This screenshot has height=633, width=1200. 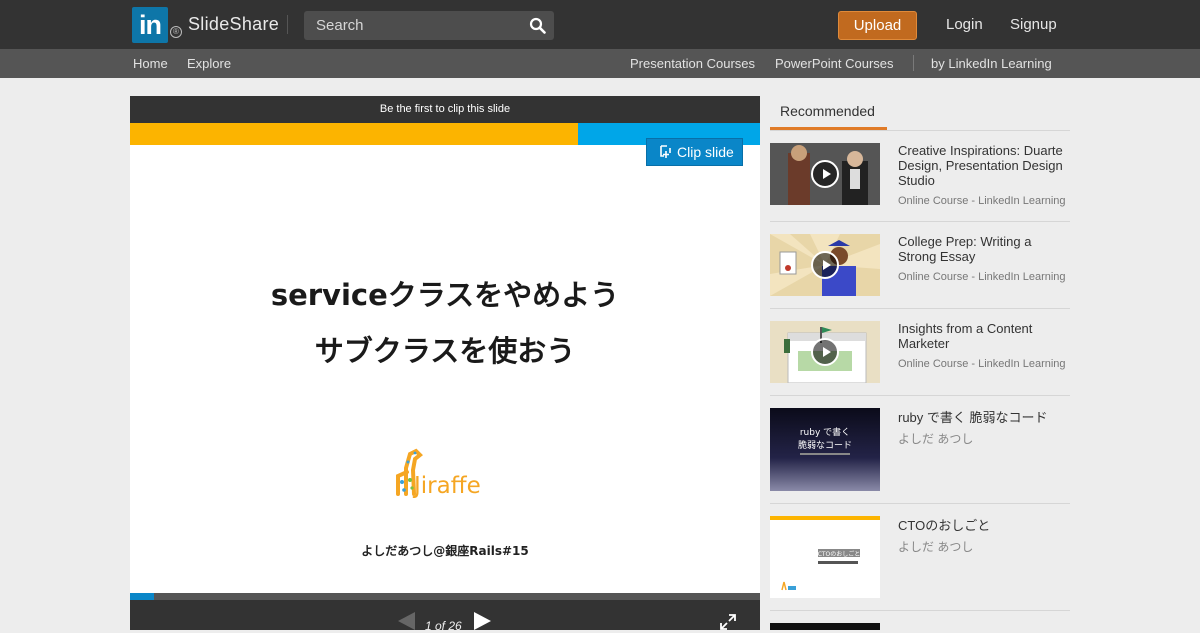 I want to click on next-slide-icon, so click(x=482, y=621).